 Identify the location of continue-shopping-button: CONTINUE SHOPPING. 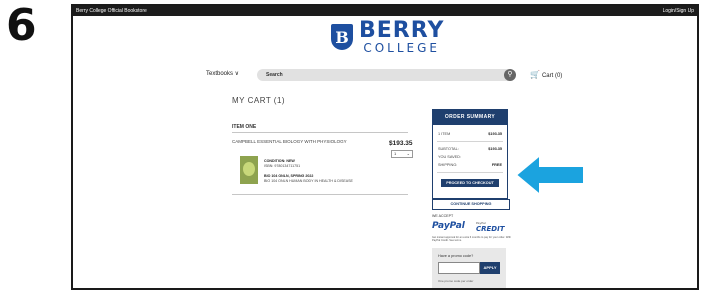
(471, 204).